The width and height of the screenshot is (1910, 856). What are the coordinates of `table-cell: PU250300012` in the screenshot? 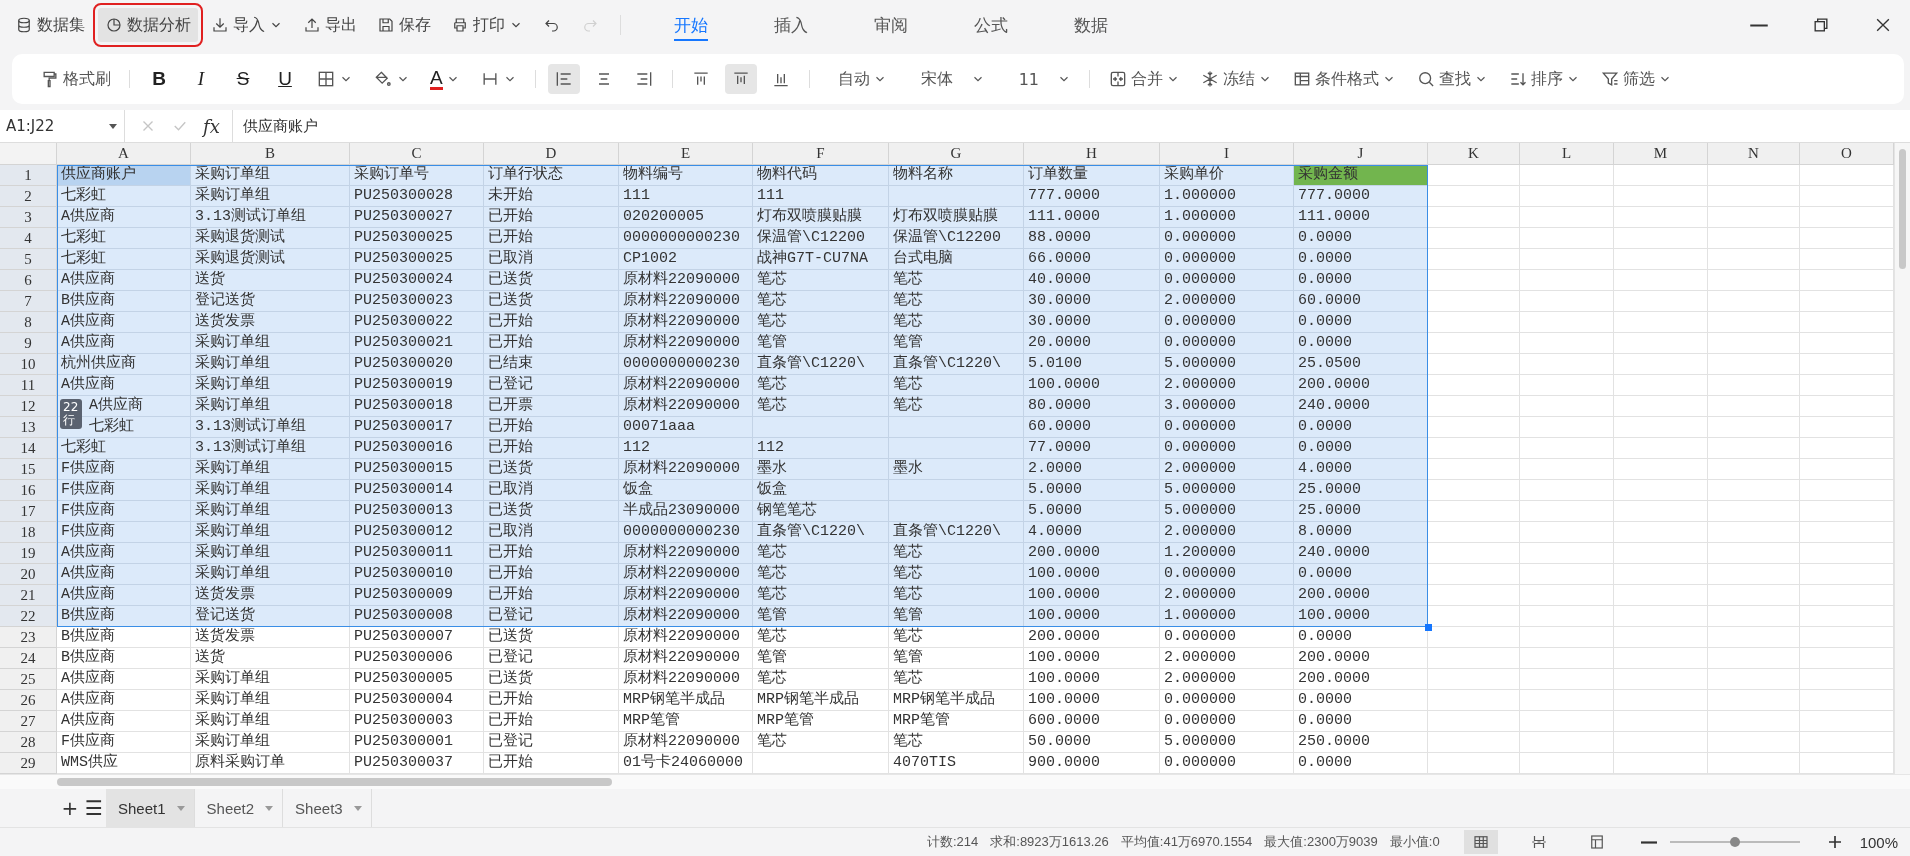 It's located at (417, 532).